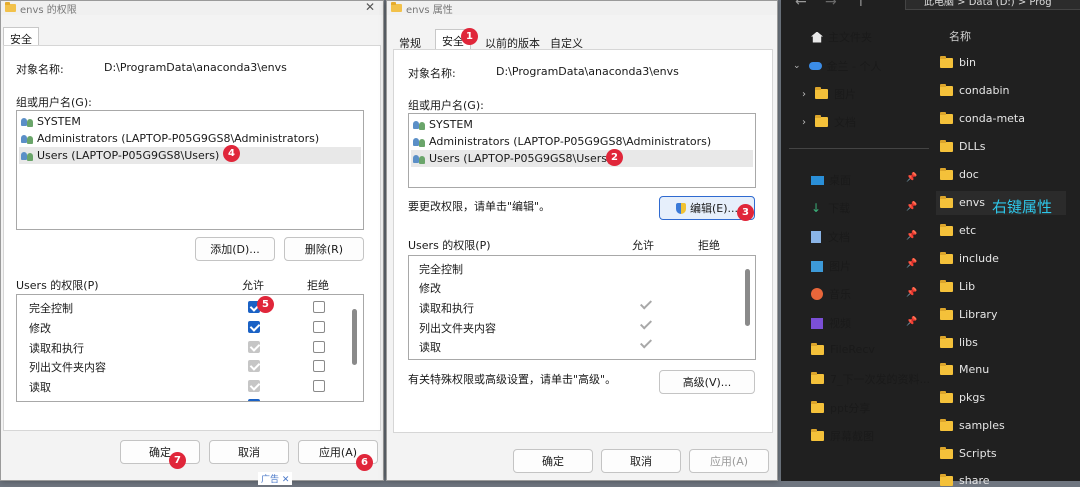 Image resolution: width=1080 pixels, height=487 pixels. Describe the element at coordinates (841, 37) in the screenshot. I see `nav-item-home: 主文件夹` at that location.